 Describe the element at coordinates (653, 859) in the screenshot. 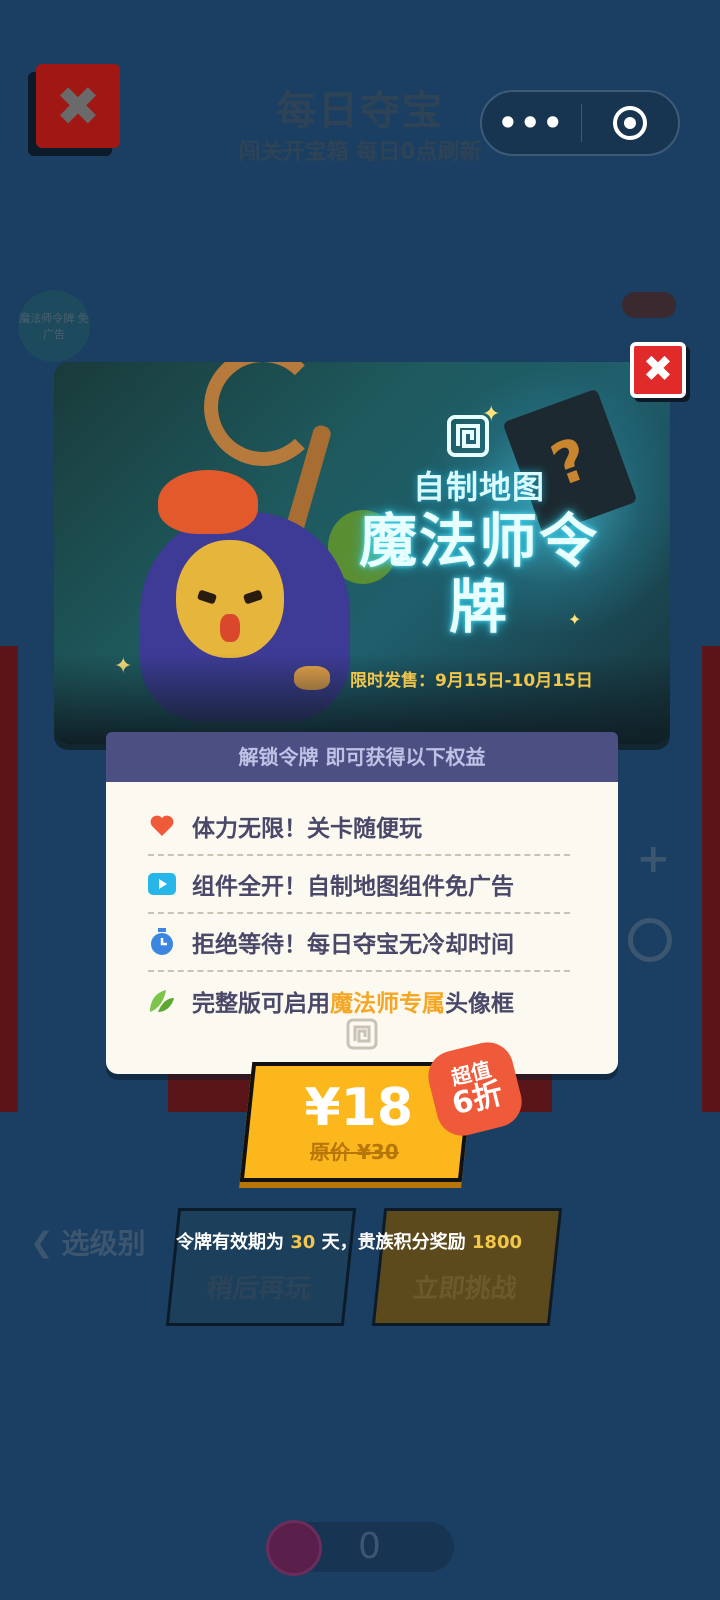

I see `background-plus-icon: +` at that location.